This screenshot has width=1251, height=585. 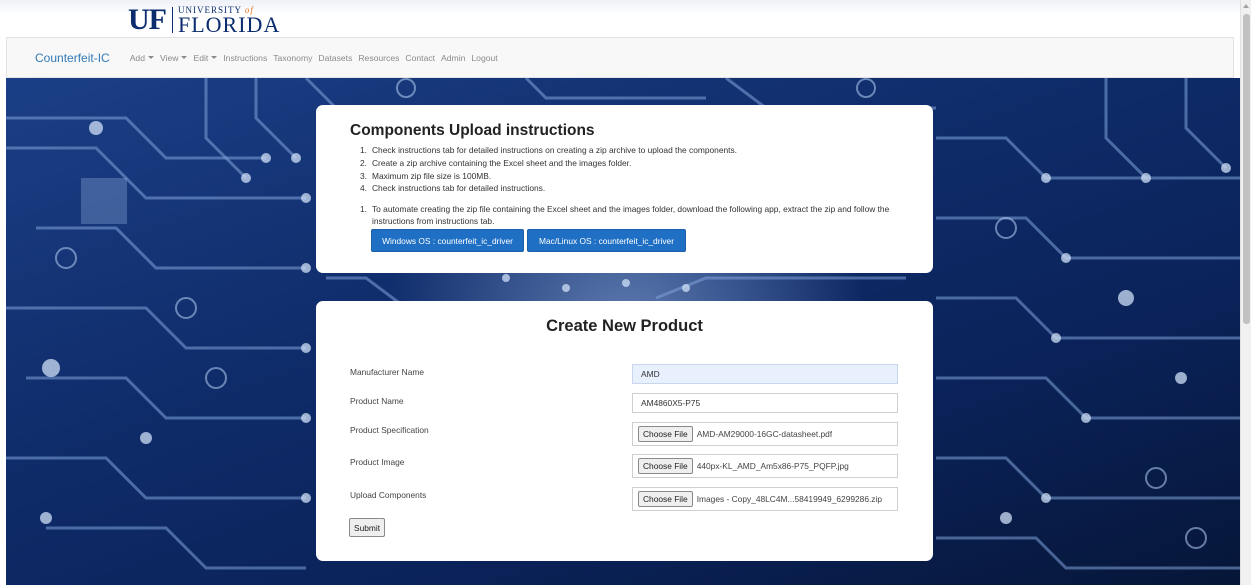 I want to click on upload-components-label: Upload Components, so click(x=388, y=495).